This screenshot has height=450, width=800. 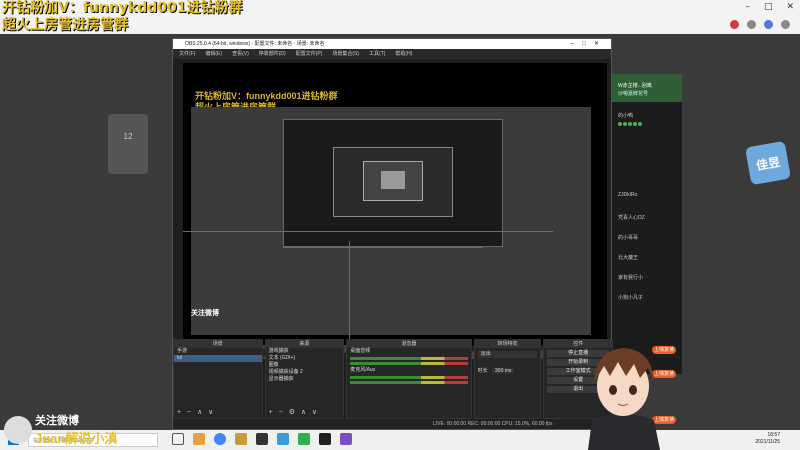 What do you see at coordinates (633, 94) in the screenshot?
I see `chat-header-line-2: 沙嗯嘉鲜花号` at bounding box center [633, 94].